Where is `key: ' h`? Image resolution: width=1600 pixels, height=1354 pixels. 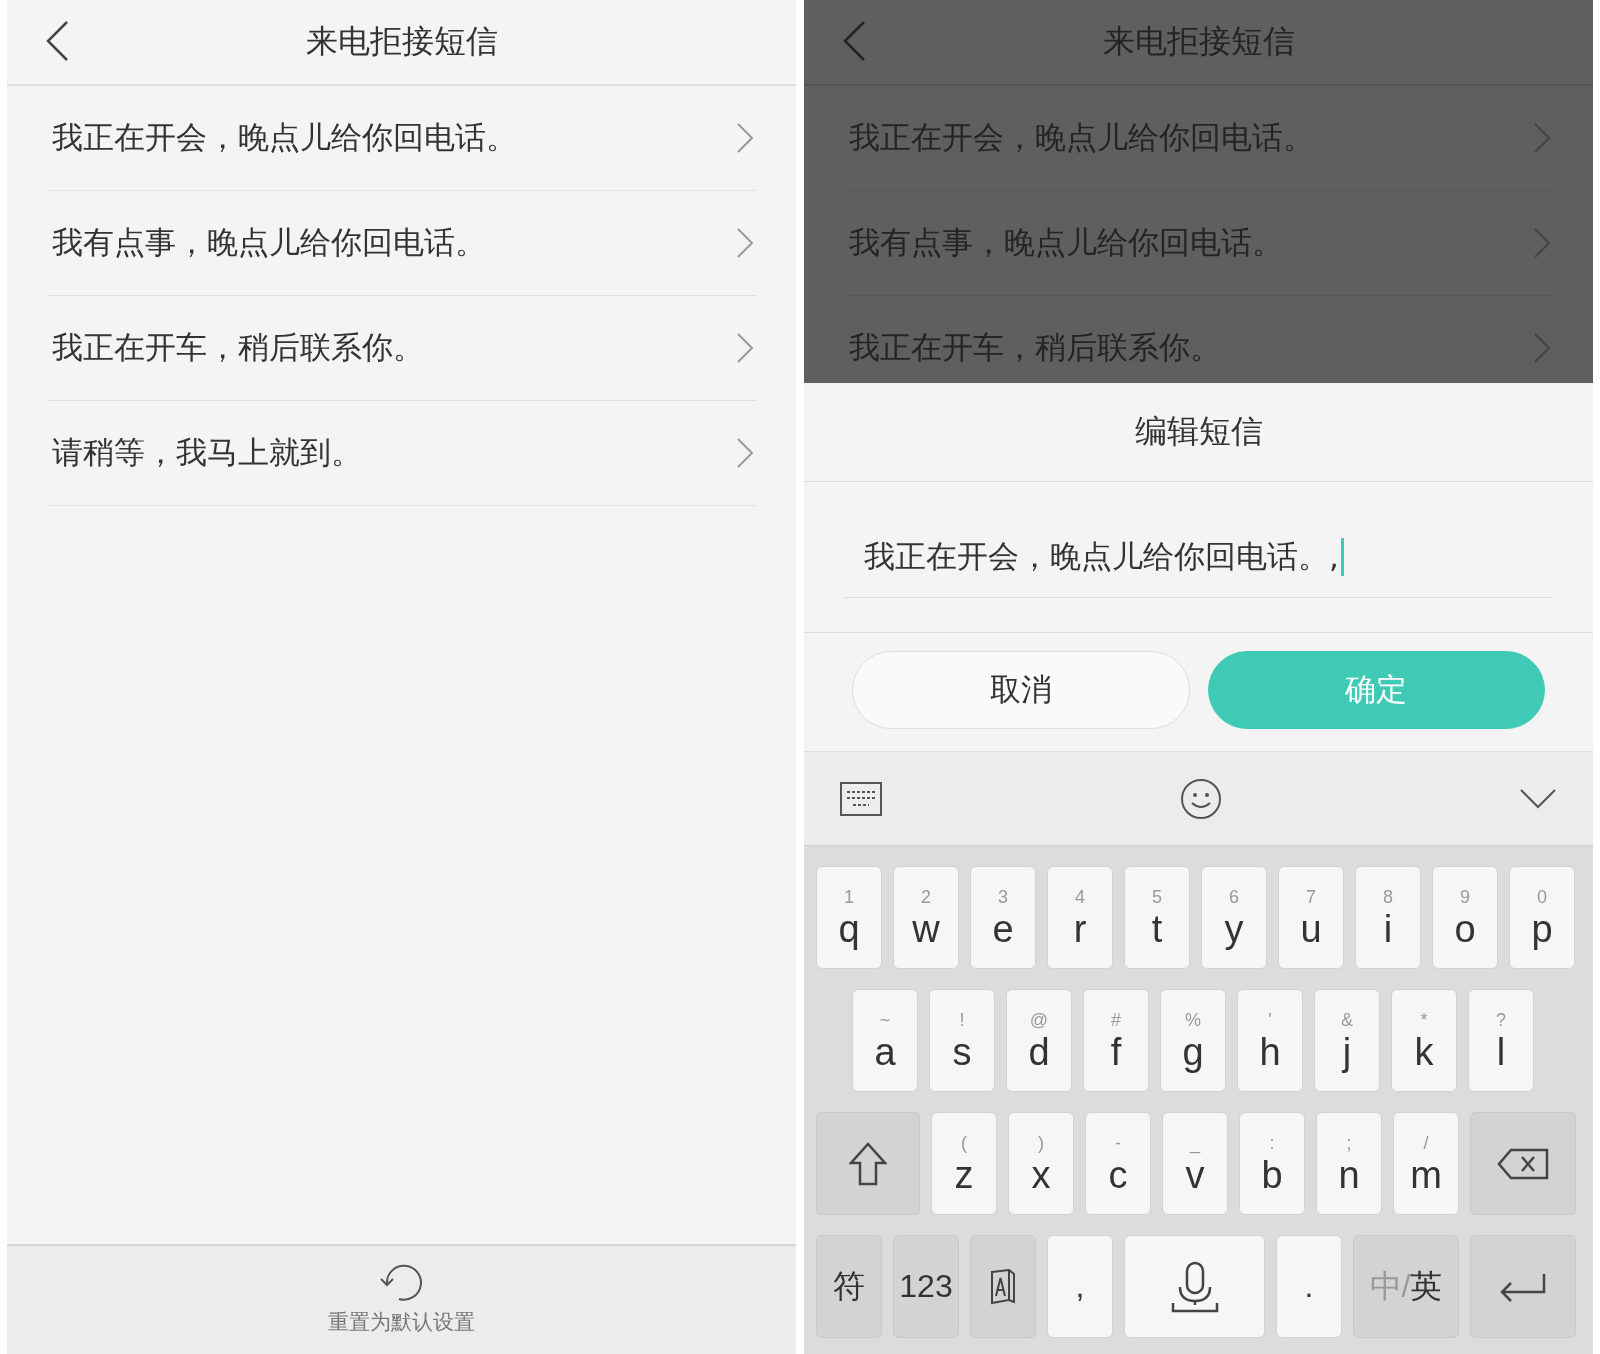
key: ' h is located at coordinates (1270, 1040).